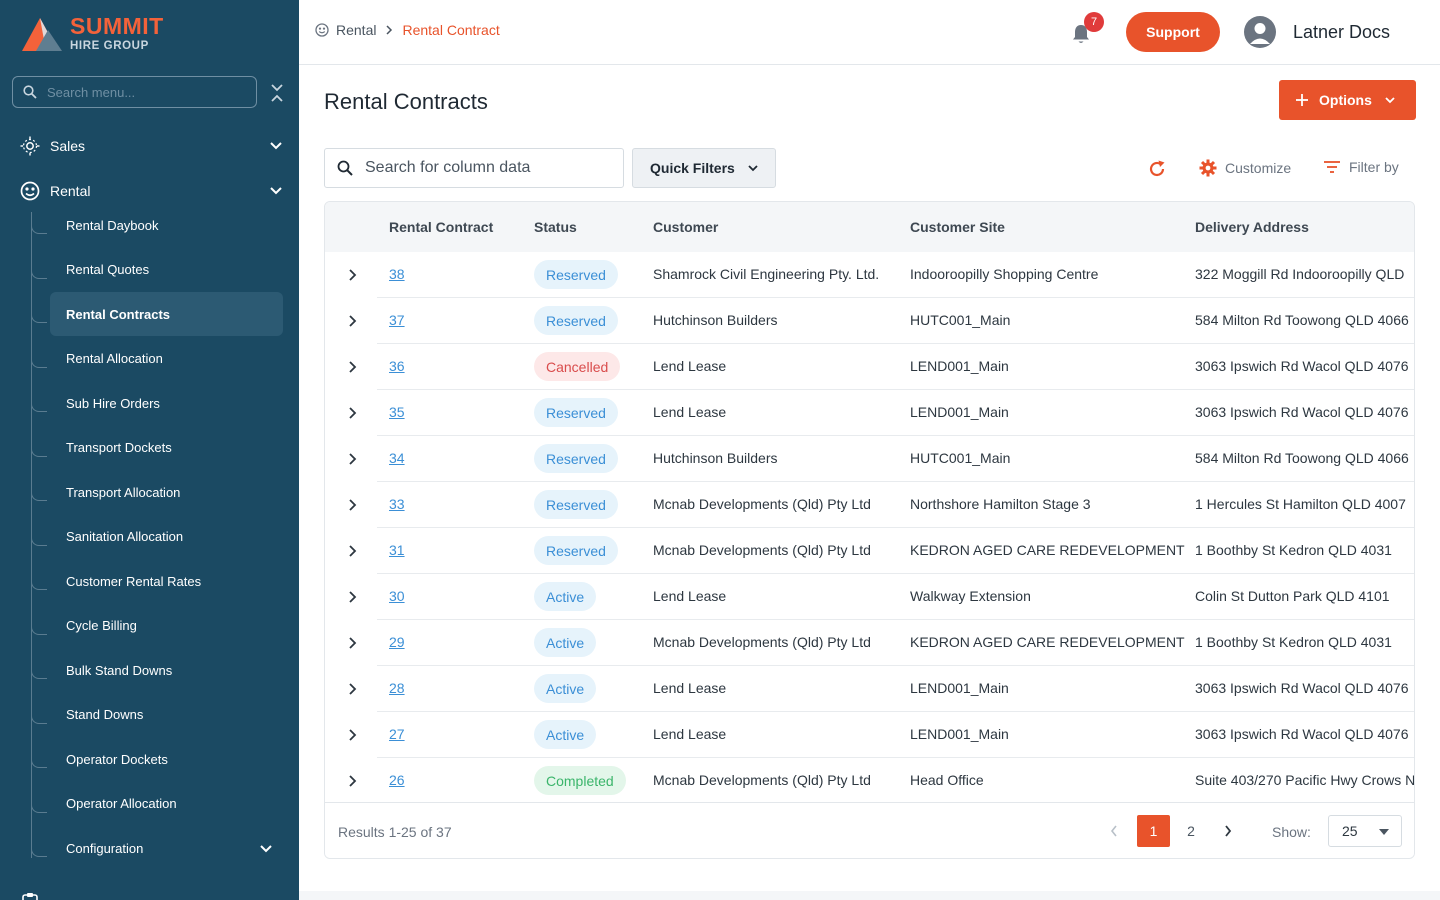  I want to click on sidebar-item-operator-allocation: Operator Allocation, so click(166, 804).